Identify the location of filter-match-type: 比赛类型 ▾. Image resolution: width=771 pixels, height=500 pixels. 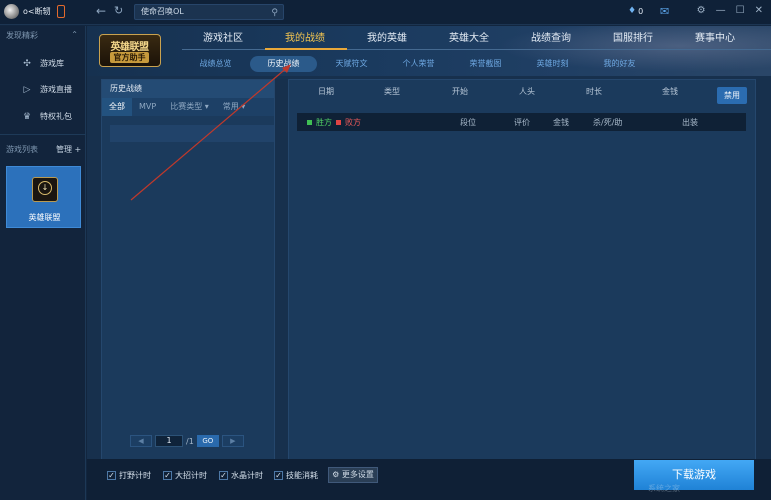
(189, 107).